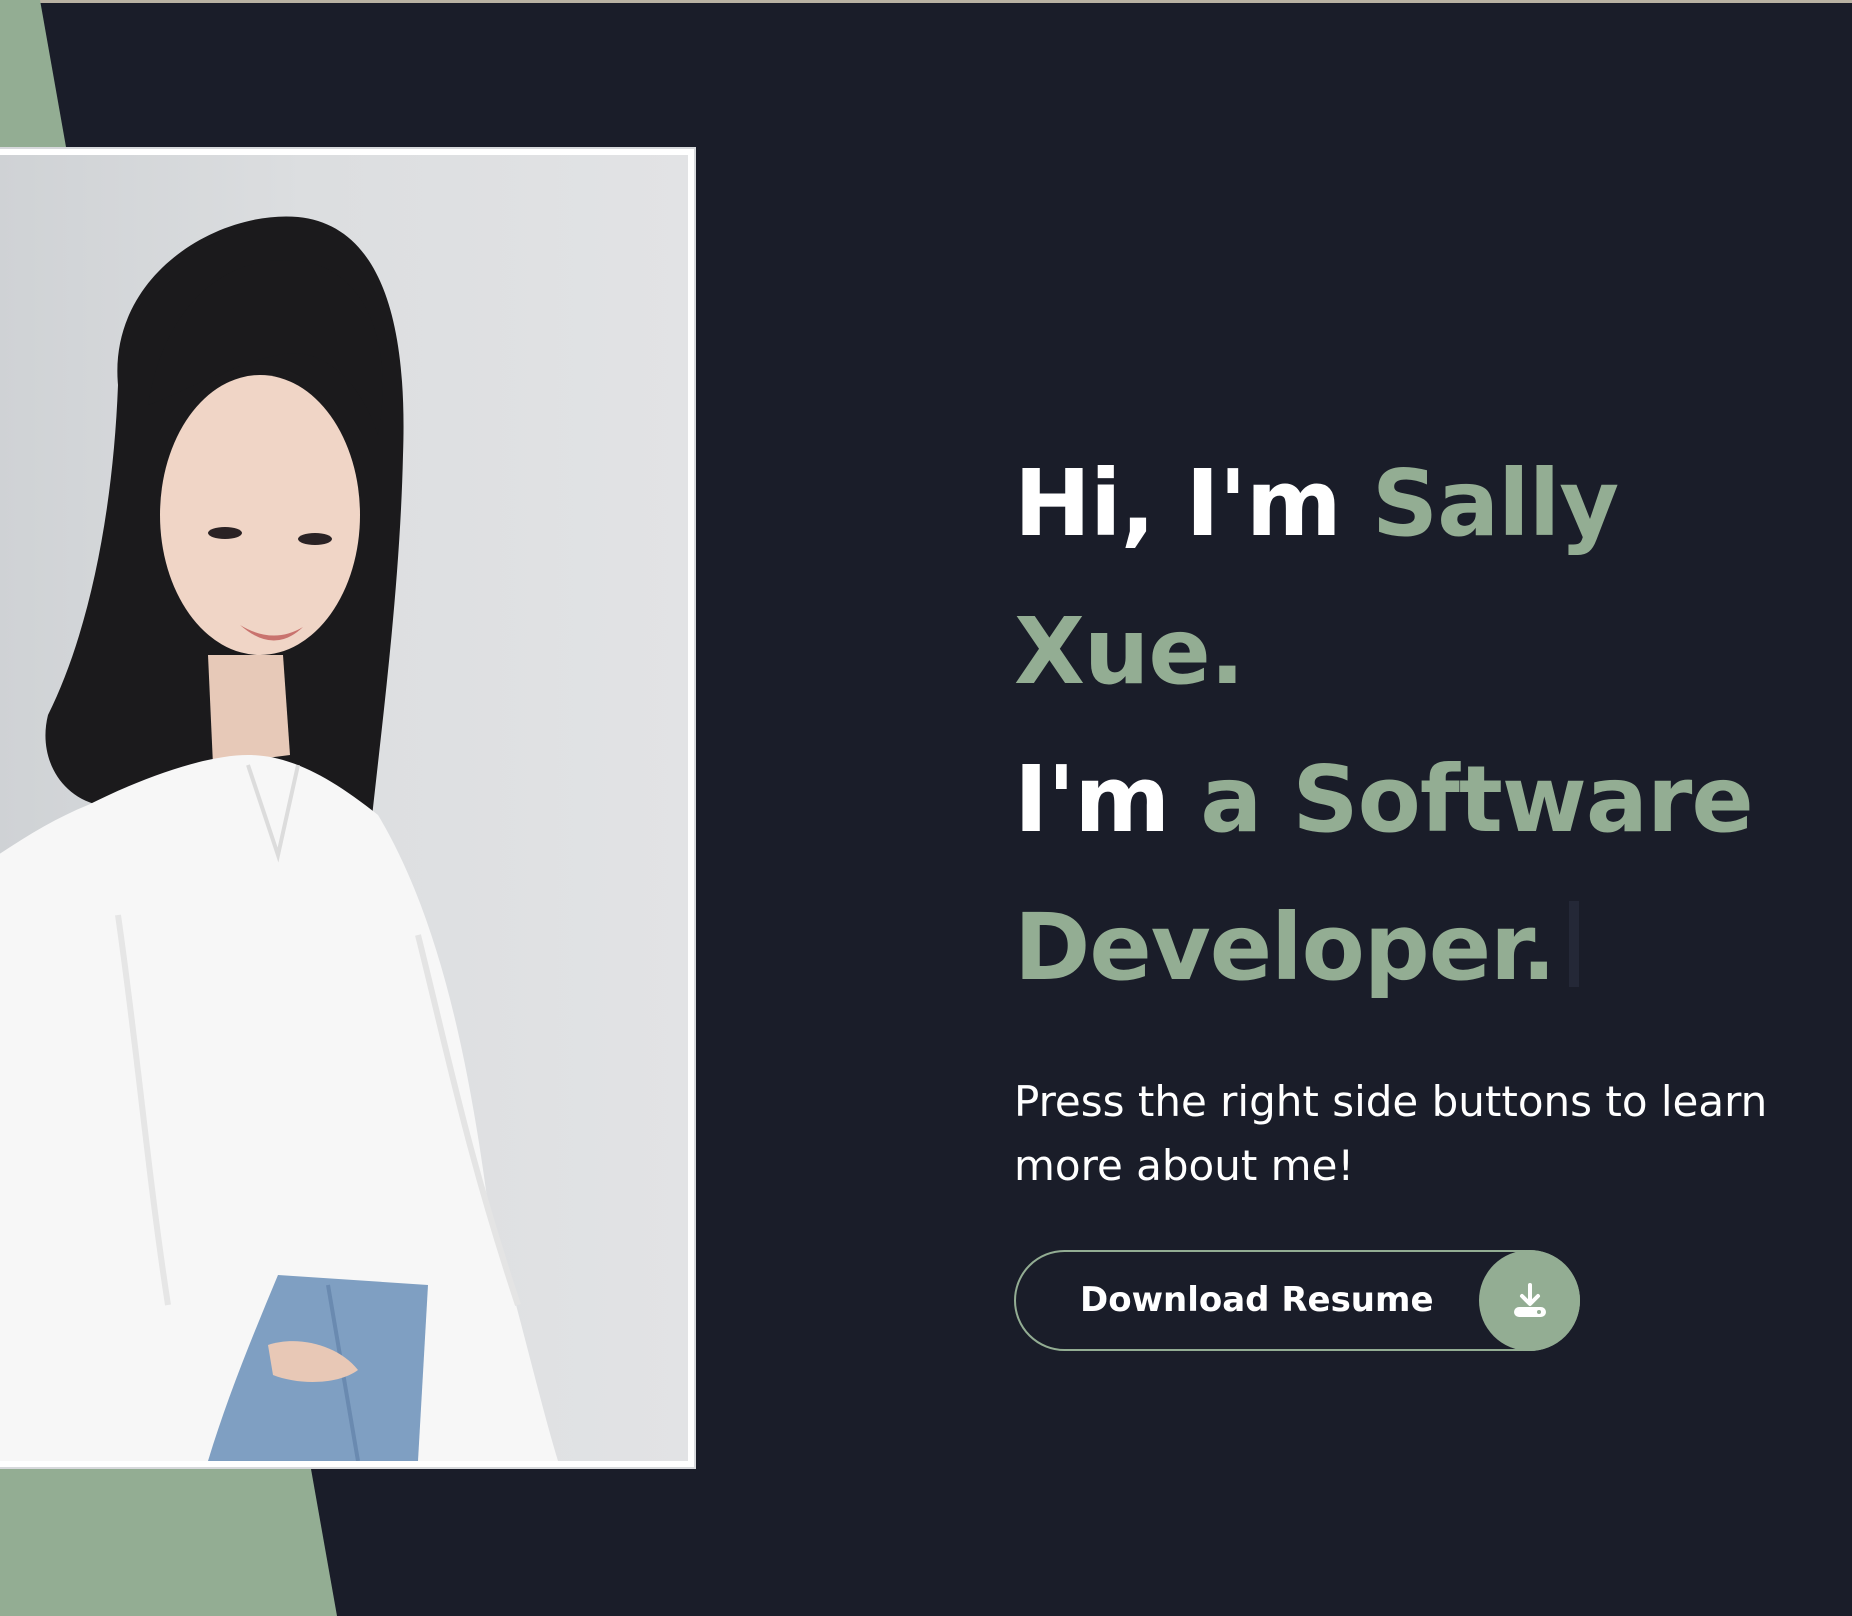 Image resolution: width=1852 pixels, height=1616 pixels. What do you see at coordinates (33, 73) in the screenshot?
I see `accent-shape-top` at bounding box center [33, 73].